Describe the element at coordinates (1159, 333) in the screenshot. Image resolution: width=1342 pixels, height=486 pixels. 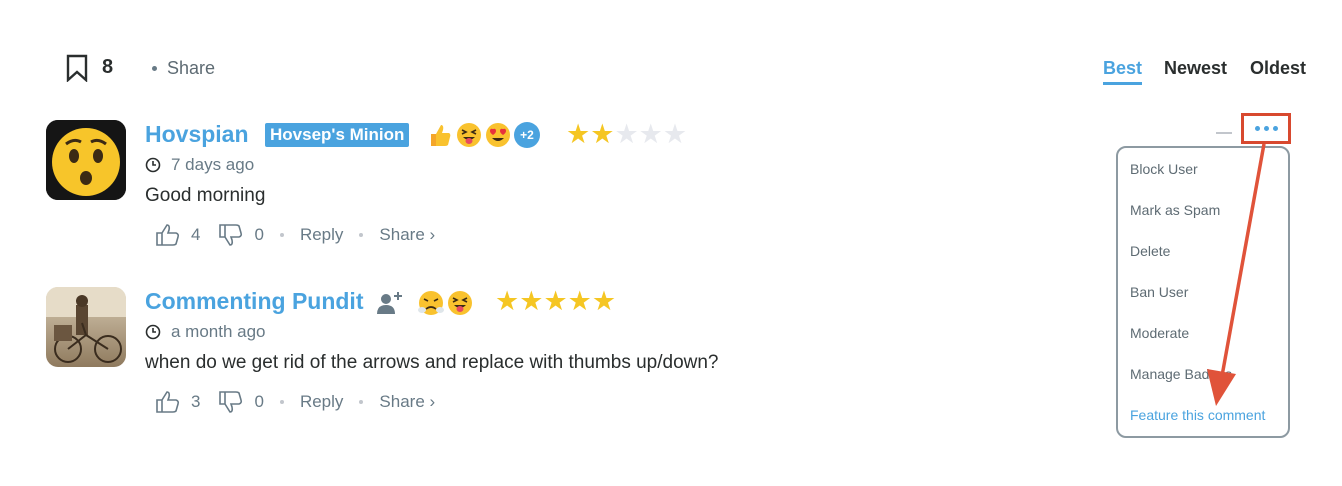
I see `menu-item-moderate: Moderate` at that location.